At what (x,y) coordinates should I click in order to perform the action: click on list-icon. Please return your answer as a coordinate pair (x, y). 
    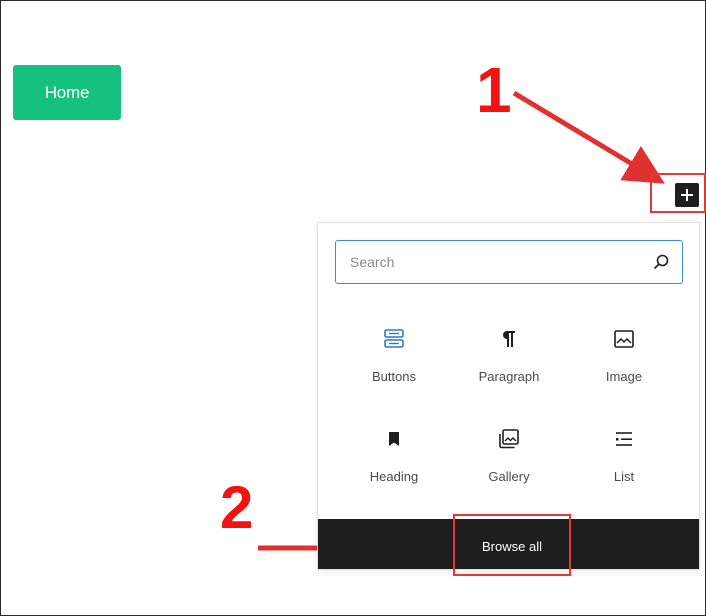
    Looking at the image, I should click on (624, 439).